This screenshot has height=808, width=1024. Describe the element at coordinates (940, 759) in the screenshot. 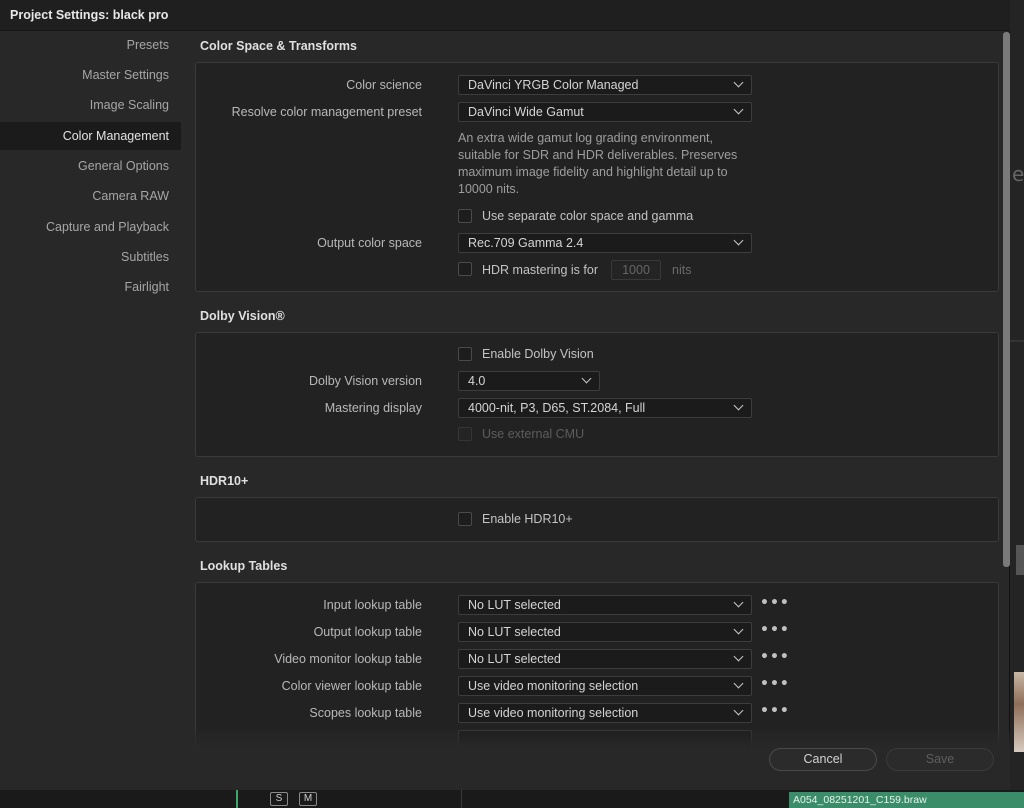

I see `save-button: Save` at that location.